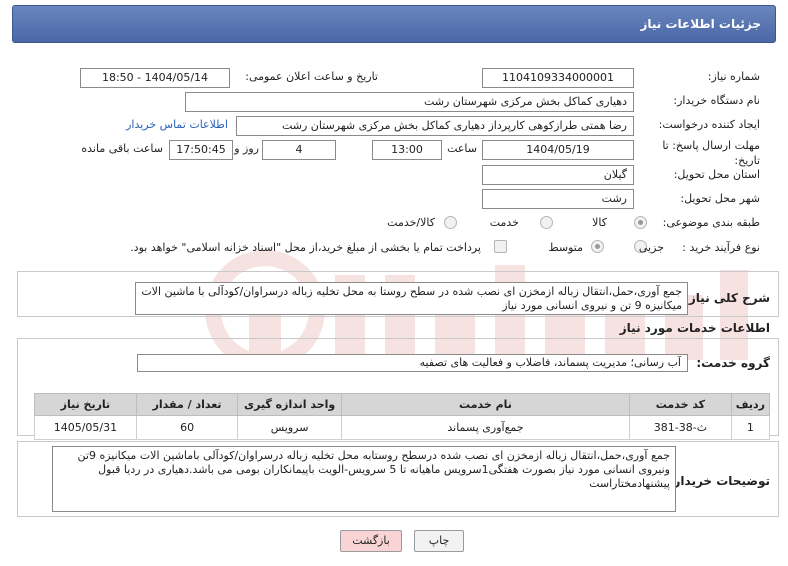 Image resolution: width=788 pixels, height=566 pixels. What do you see at coordinates (720, 198) in the screenshot?
I see `city-label: شهر محل تحویل:` at bounding box center [720, 198].